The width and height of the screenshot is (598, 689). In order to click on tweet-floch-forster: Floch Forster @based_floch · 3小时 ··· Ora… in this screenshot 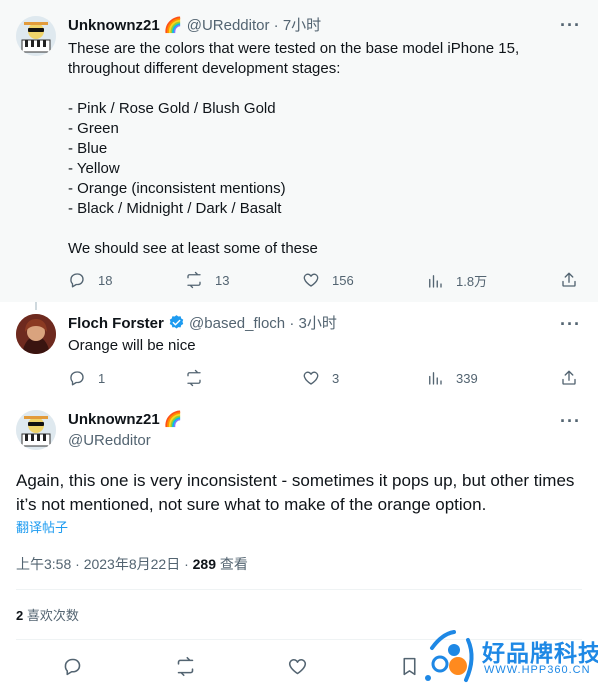, I will do `click(299, 351)`.